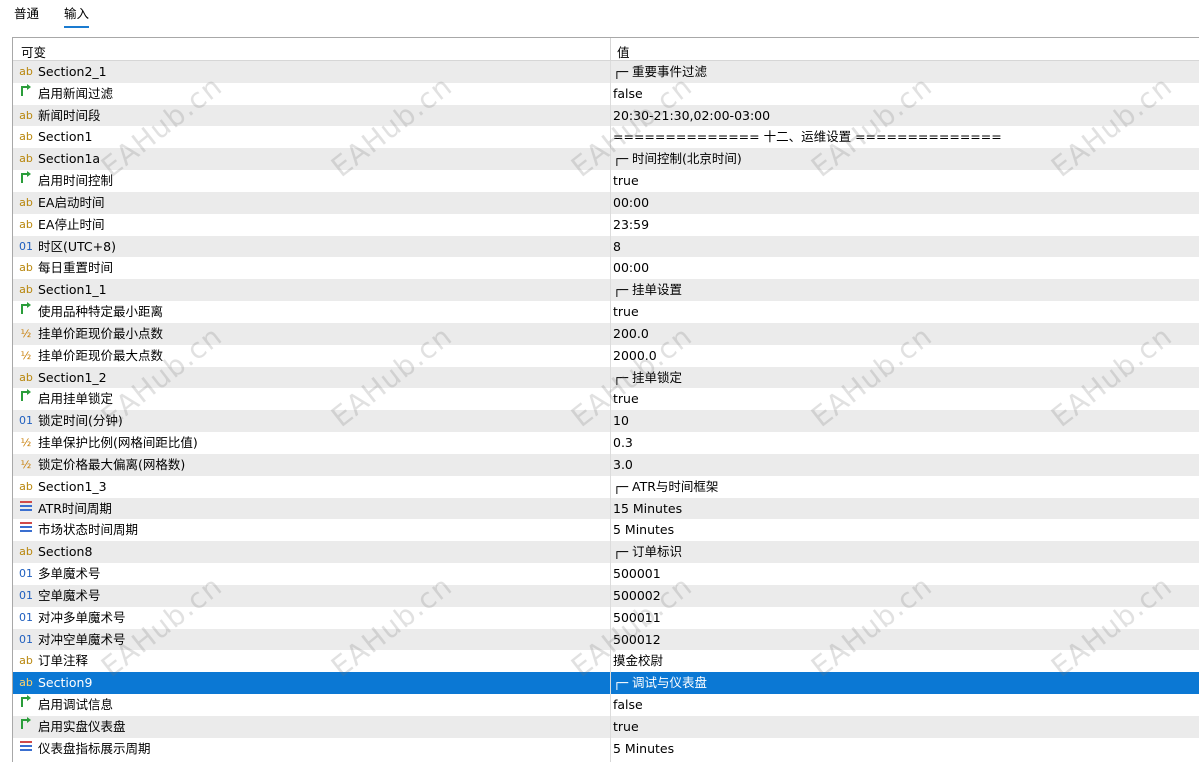 The image size is (1199, 768). What do you see at coordinates (623, 51) in the screenshot?
I see `column-header-value: 值` at bounding box center [623, 51].